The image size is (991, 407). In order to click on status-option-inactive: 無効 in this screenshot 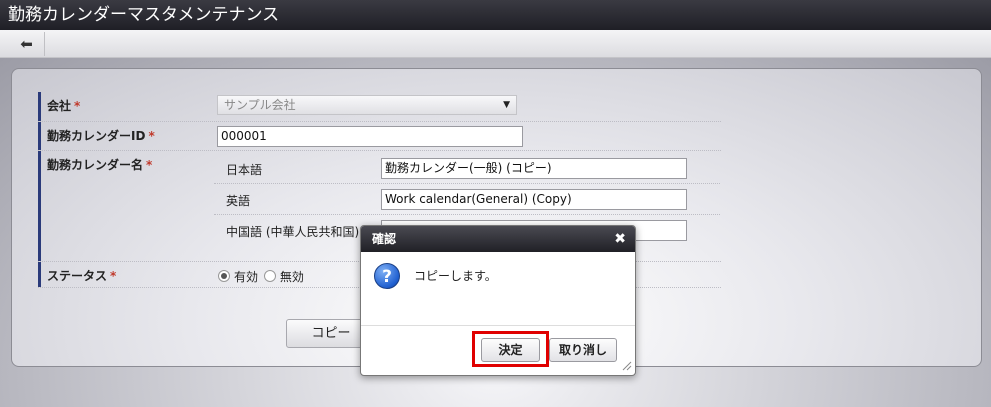, I will do `click(283, 277)`.